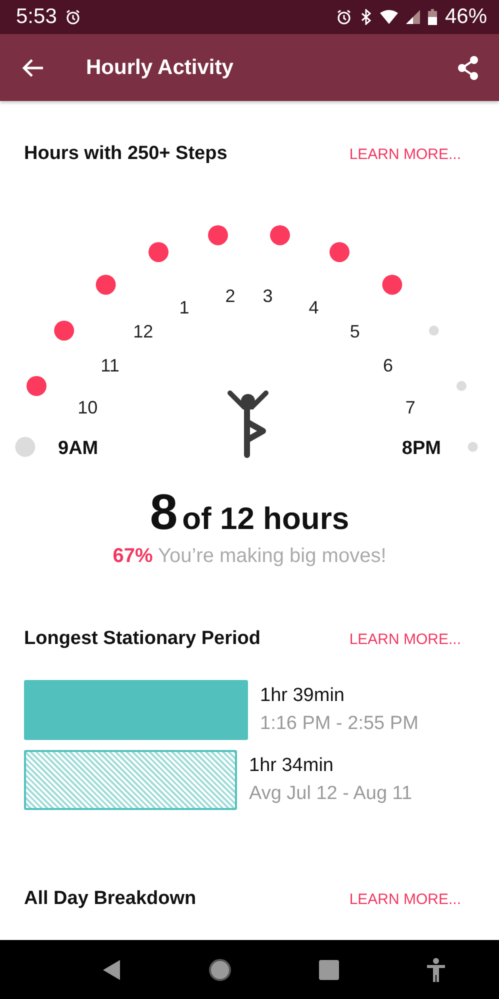 This screenshot has height=999, width=499. I want to click on share-button, so click(468, 68).